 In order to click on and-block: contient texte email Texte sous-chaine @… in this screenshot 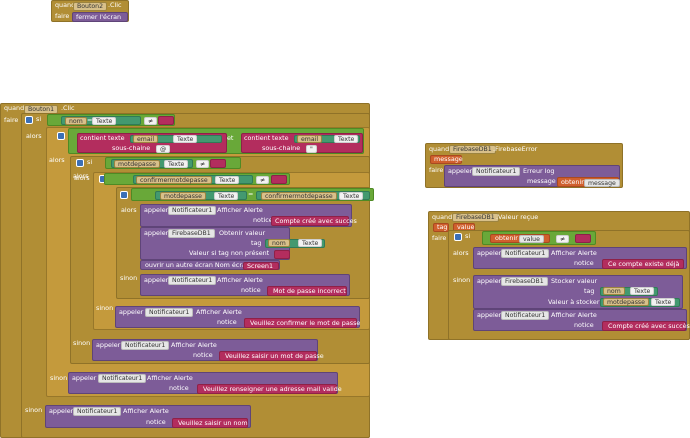, I will do `click(216, 141)`.